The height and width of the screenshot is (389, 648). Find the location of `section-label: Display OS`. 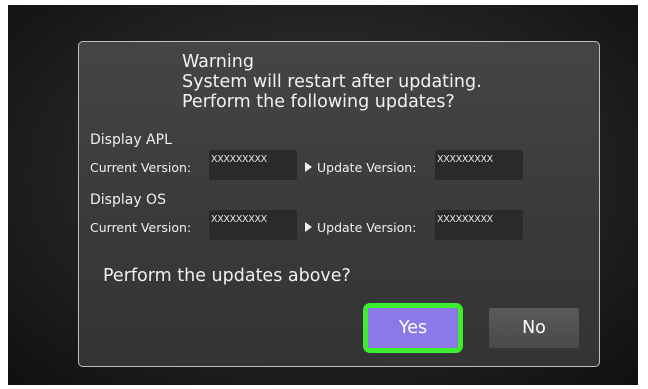

section-label: Display OS is located at coordinates (128, 200).